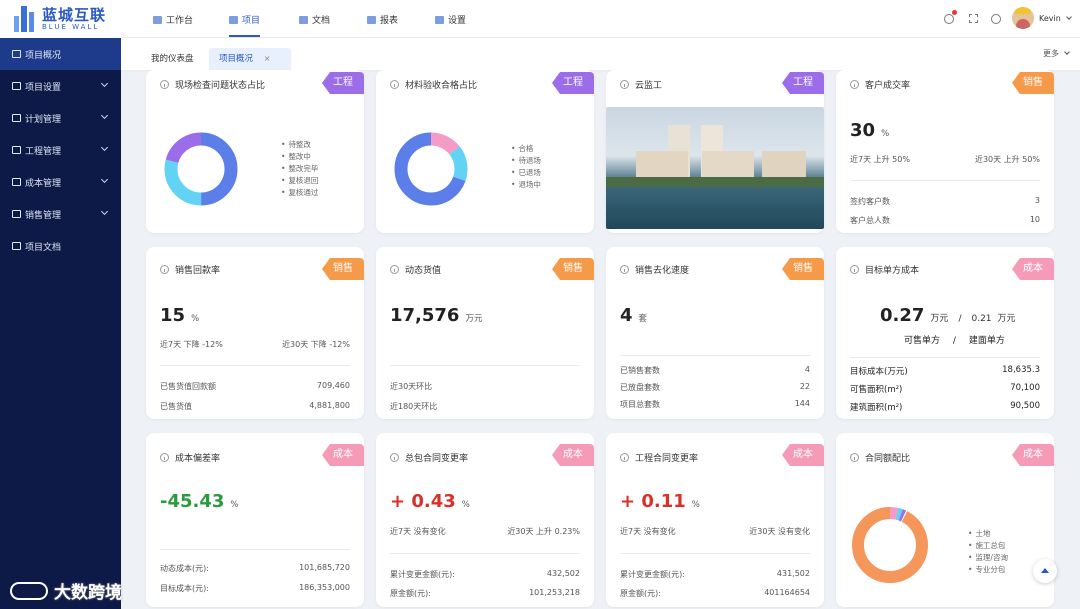 The image size is (1080, 609). I want to click on trend-7d: 近7天 上升 50%, so click(880, 159).